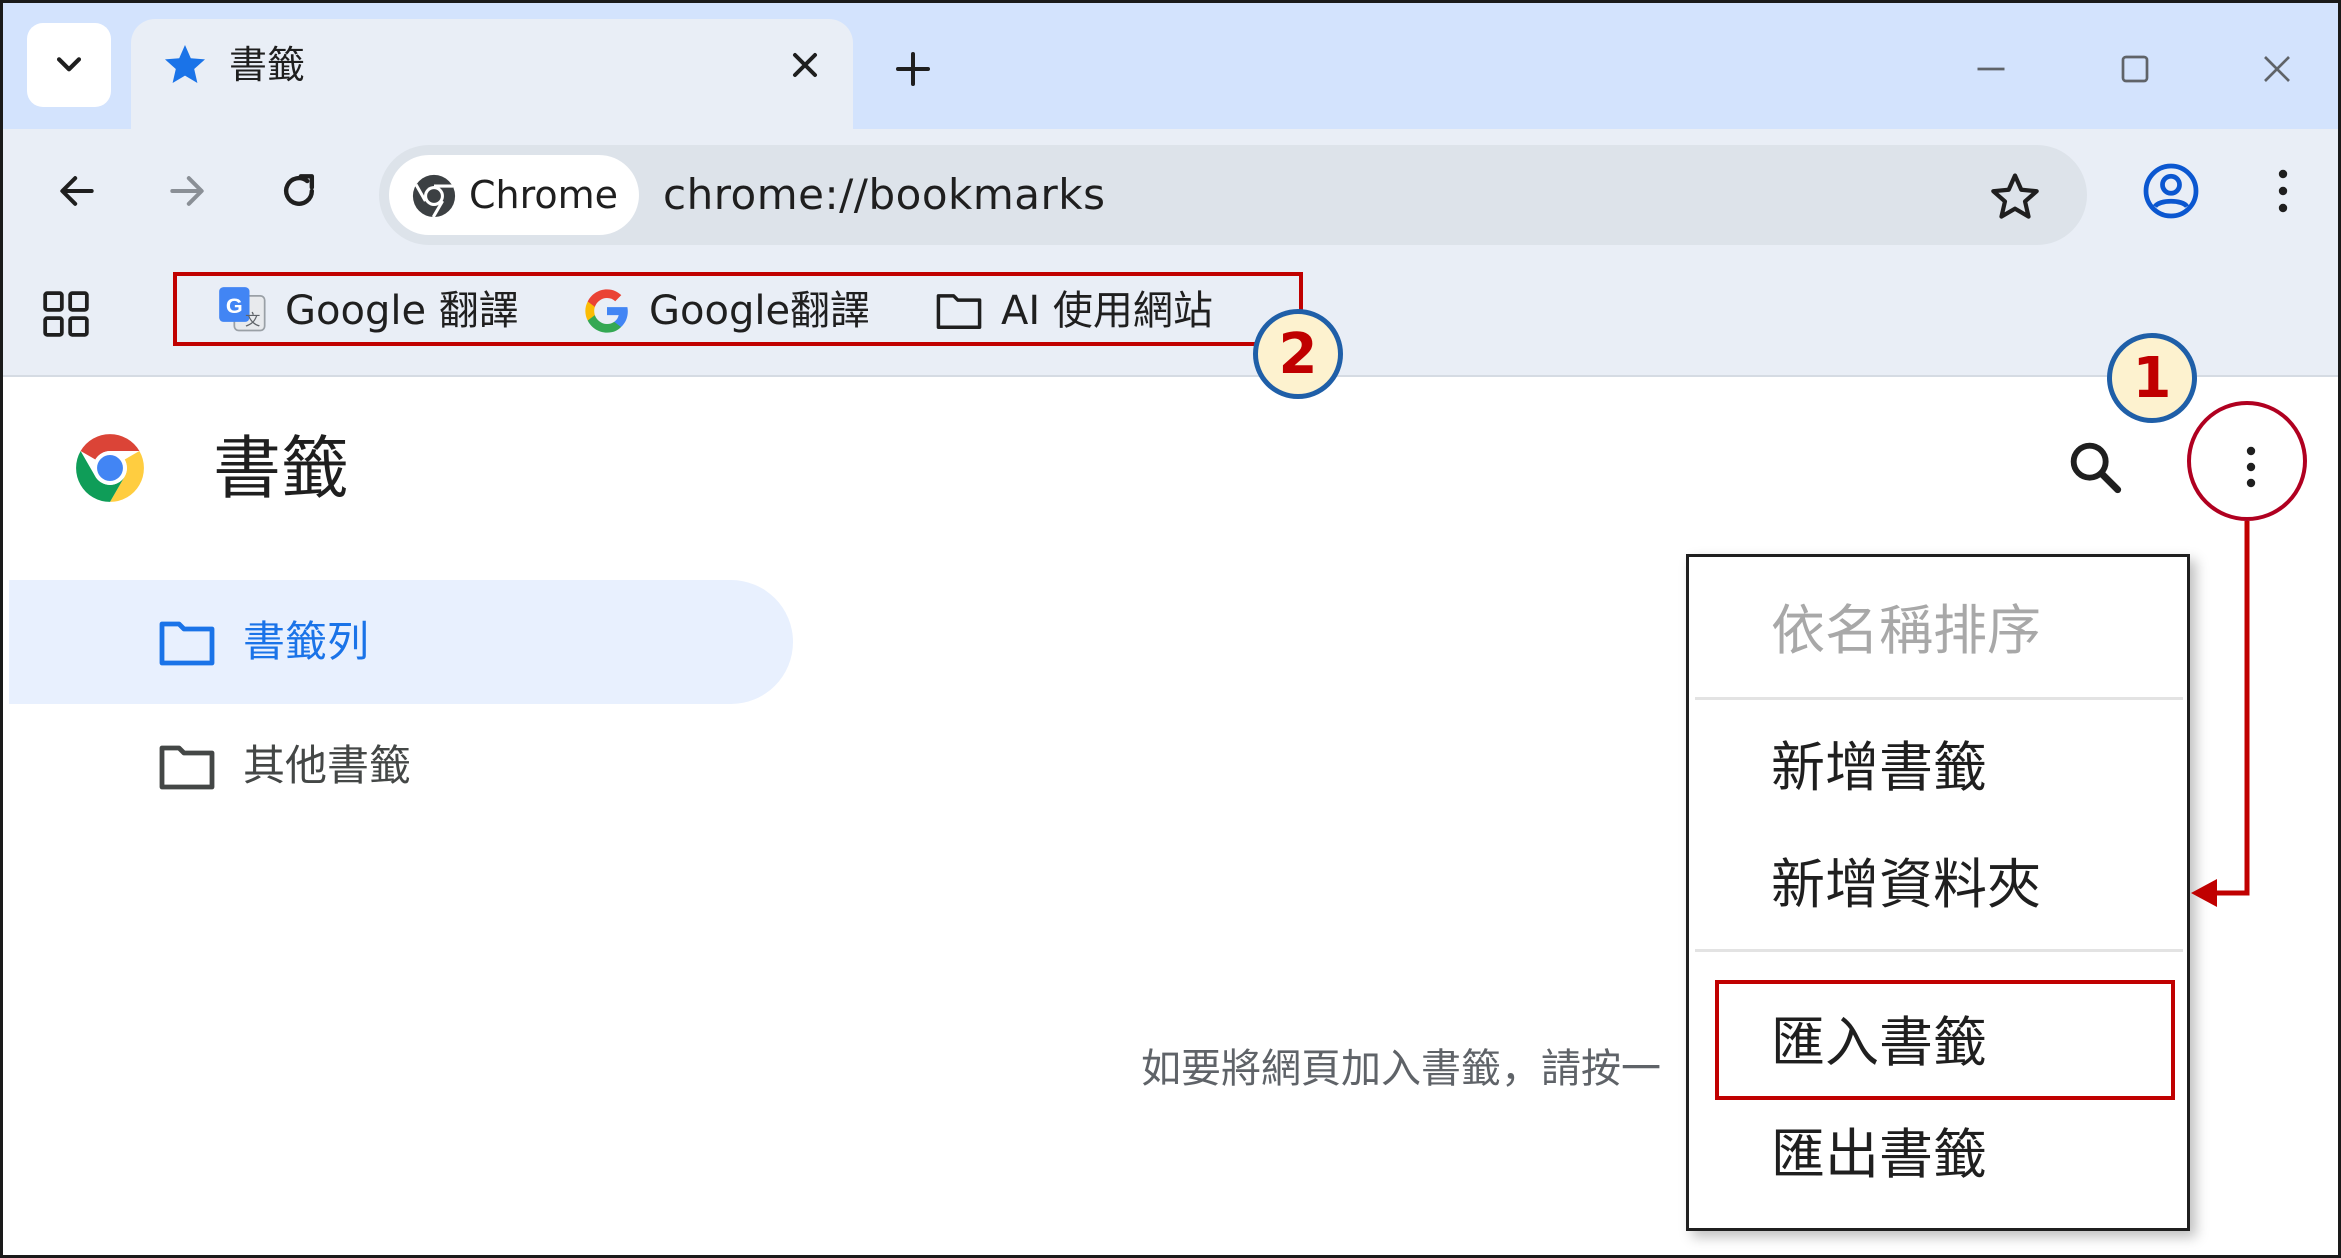  I want to click on bookmarks-bar: G 文 Google 翻譯 Google翻譯 AI 使用網站, so click(1170, 315).